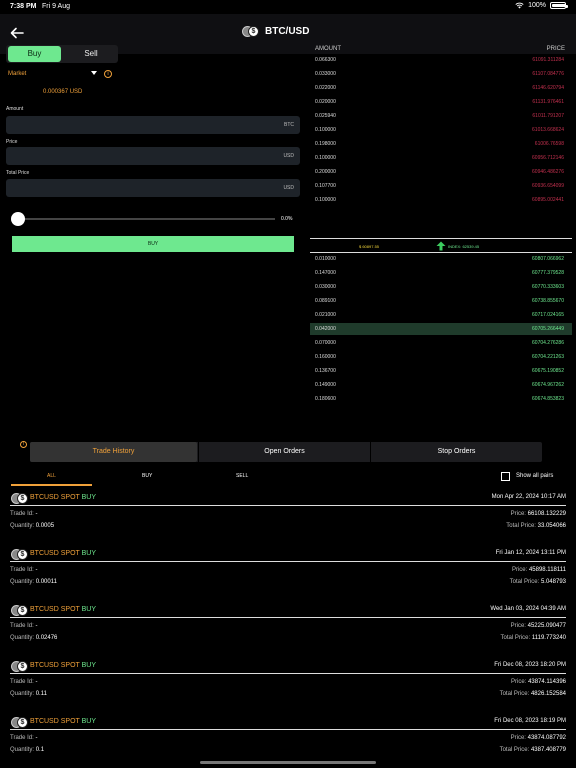 Image resolution: width=576 pixels, height=768 pixels. What do you see at coordinates (530, 721) in the screenshot?
I see `trade-date: Fri Dec 08, 2023 18:19 PM` at bounding box center [530, 721].